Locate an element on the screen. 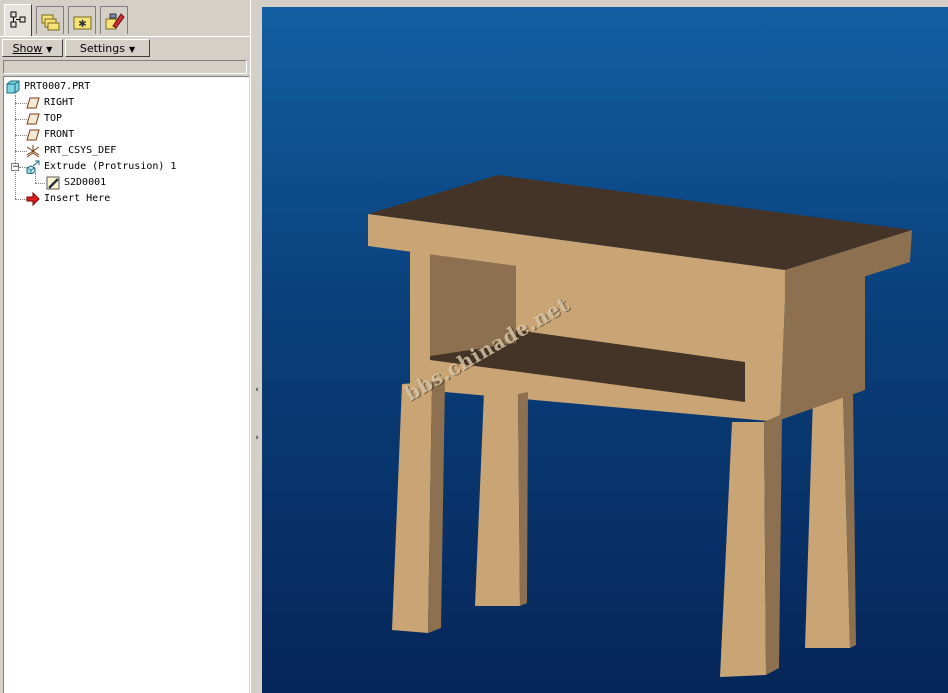  part-icon is located at coordinates (13, 87).